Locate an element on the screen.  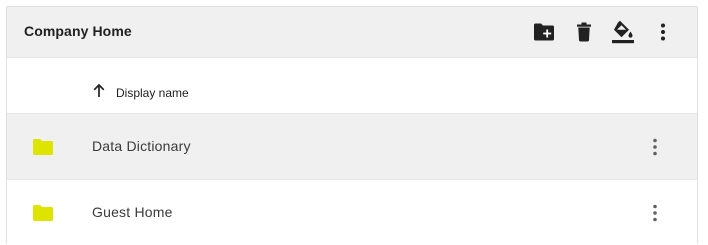
sort-ascending-icon is located at coordinates (99, 91).